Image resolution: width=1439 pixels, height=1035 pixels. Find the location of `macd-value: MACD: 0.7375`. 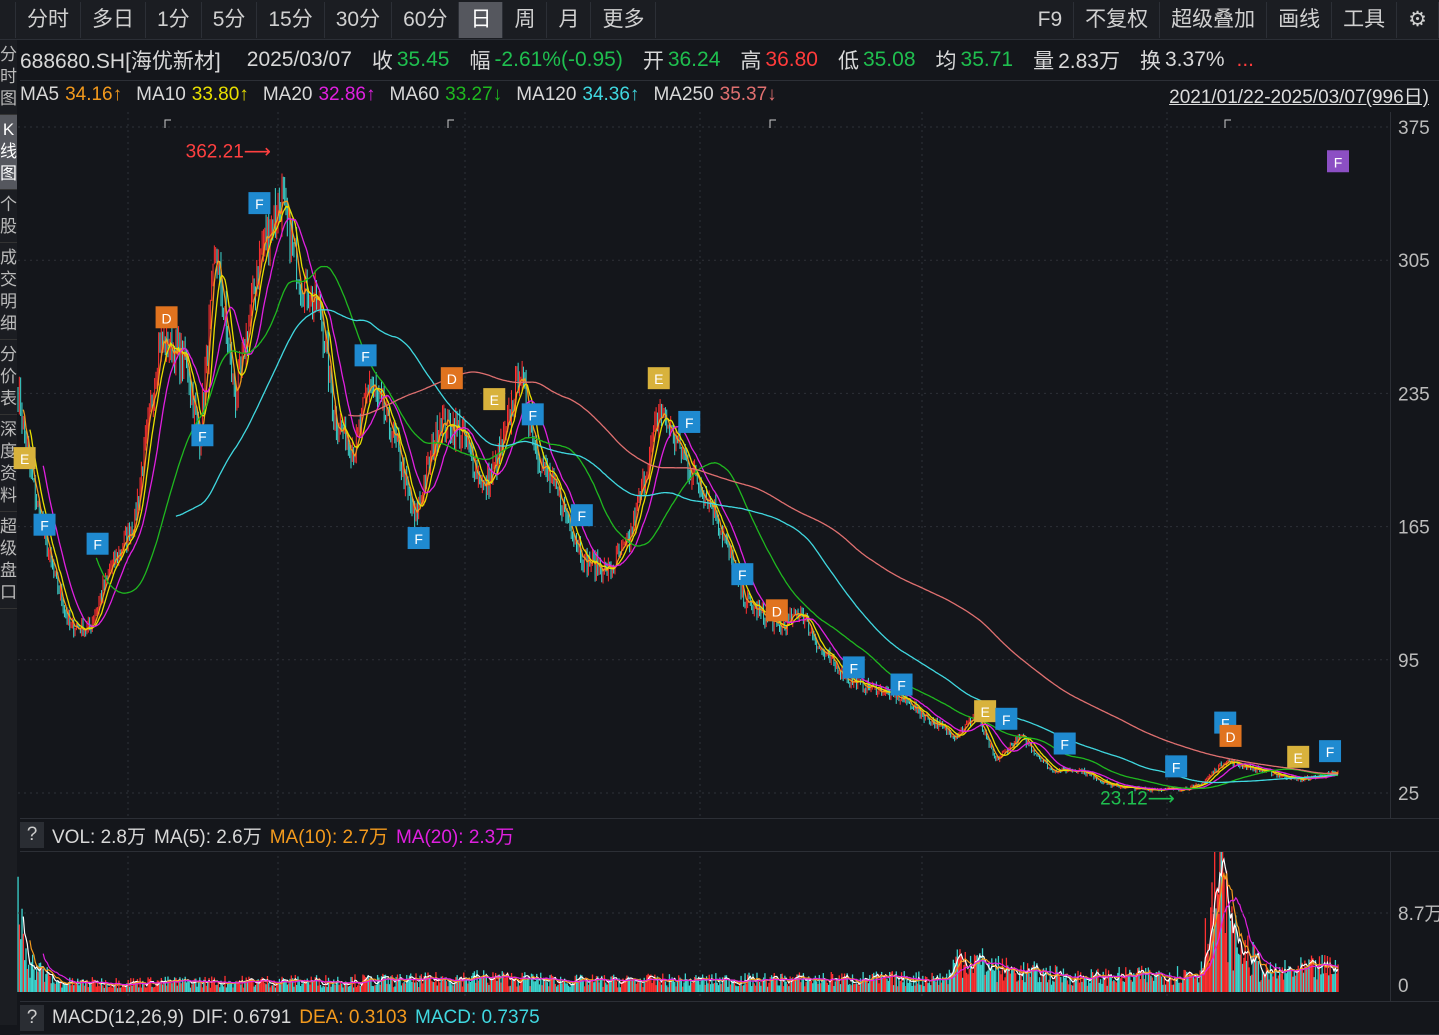

macd-value: MACD: 0.7375 is located at coordinates (477, 1017).